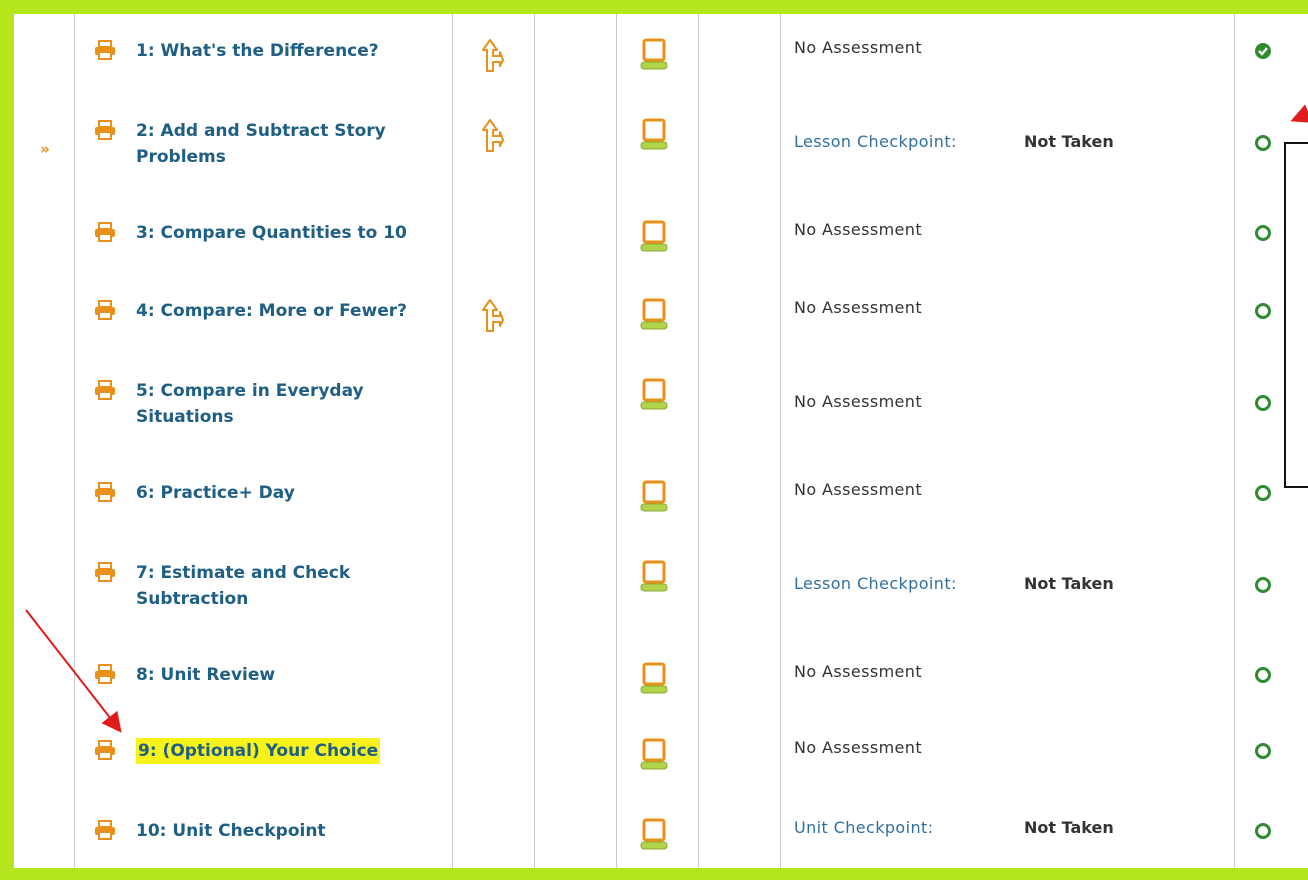 This screenshot has height=880, width=1308. What do you see at coordinates (295, 247) in the screenshot?
I see `lesson-title-link: 3: Compare Quantities to 10` at bounding box center [295, 247].